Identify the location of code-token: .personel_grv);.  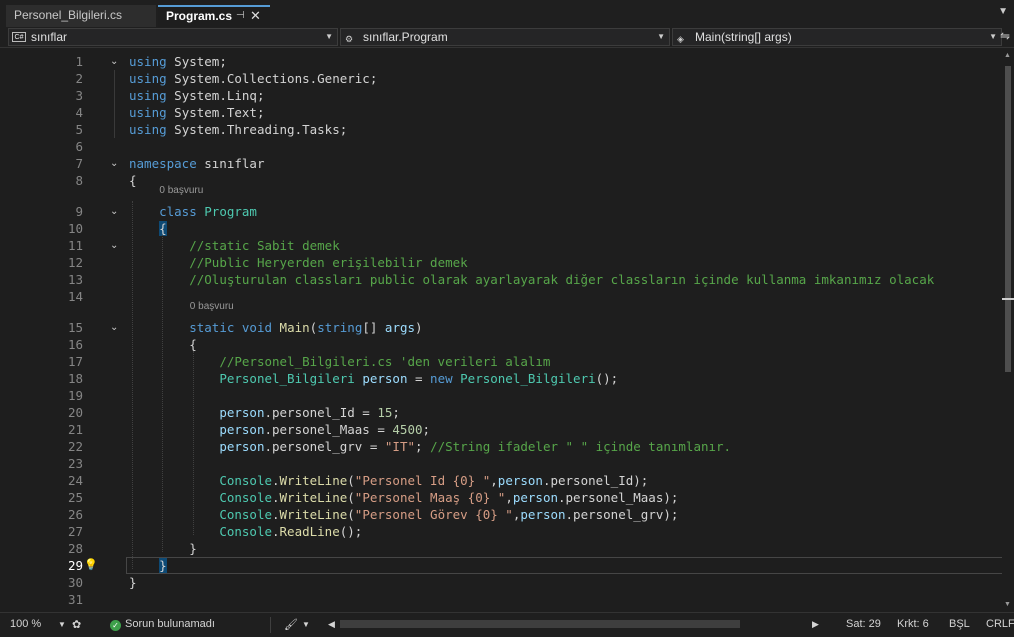
(622, 514).